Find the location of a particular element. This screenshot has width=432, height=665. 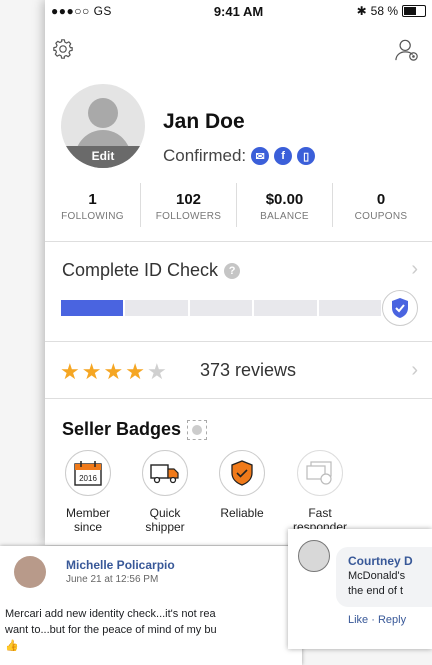

comment-author-name: Courtney D is located at coordinates (380, 561).